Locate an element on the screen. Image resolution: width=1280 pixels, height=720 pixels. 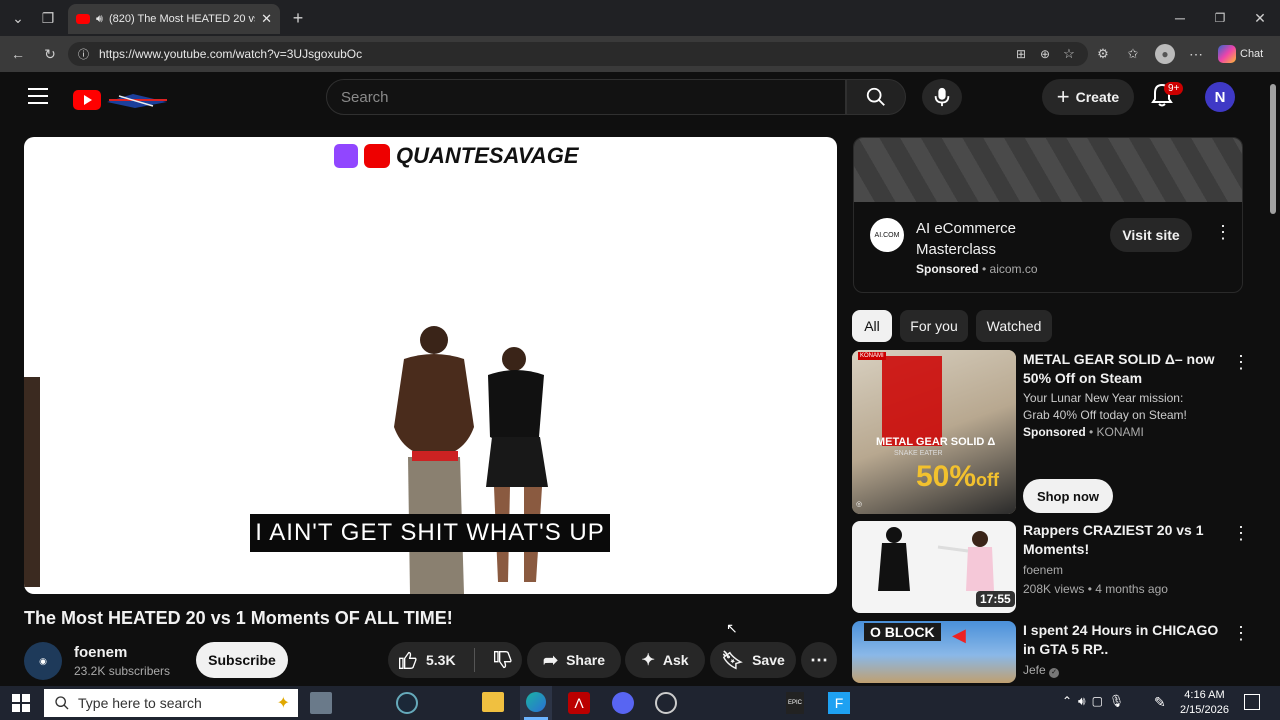
like-button: 5.3K is located at coordinates (427, 660).